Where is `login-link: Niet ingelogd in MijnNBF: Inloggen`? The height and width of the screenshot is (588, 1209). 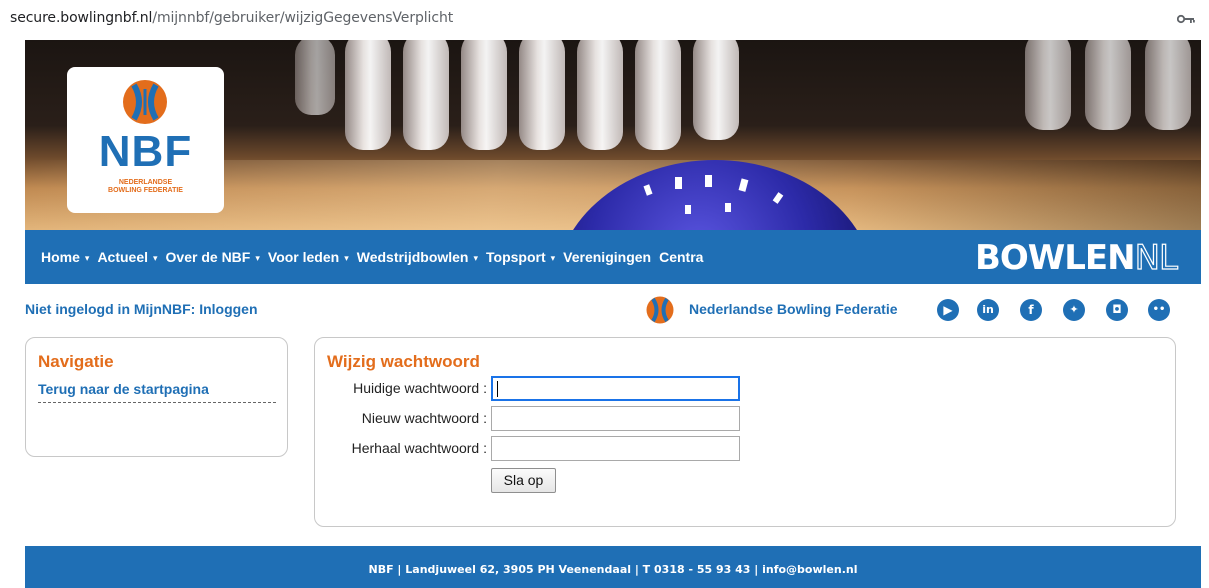 login-link: Niet ingelogd in MijnNBF: Inloggen is located at coordinates (141, 309).